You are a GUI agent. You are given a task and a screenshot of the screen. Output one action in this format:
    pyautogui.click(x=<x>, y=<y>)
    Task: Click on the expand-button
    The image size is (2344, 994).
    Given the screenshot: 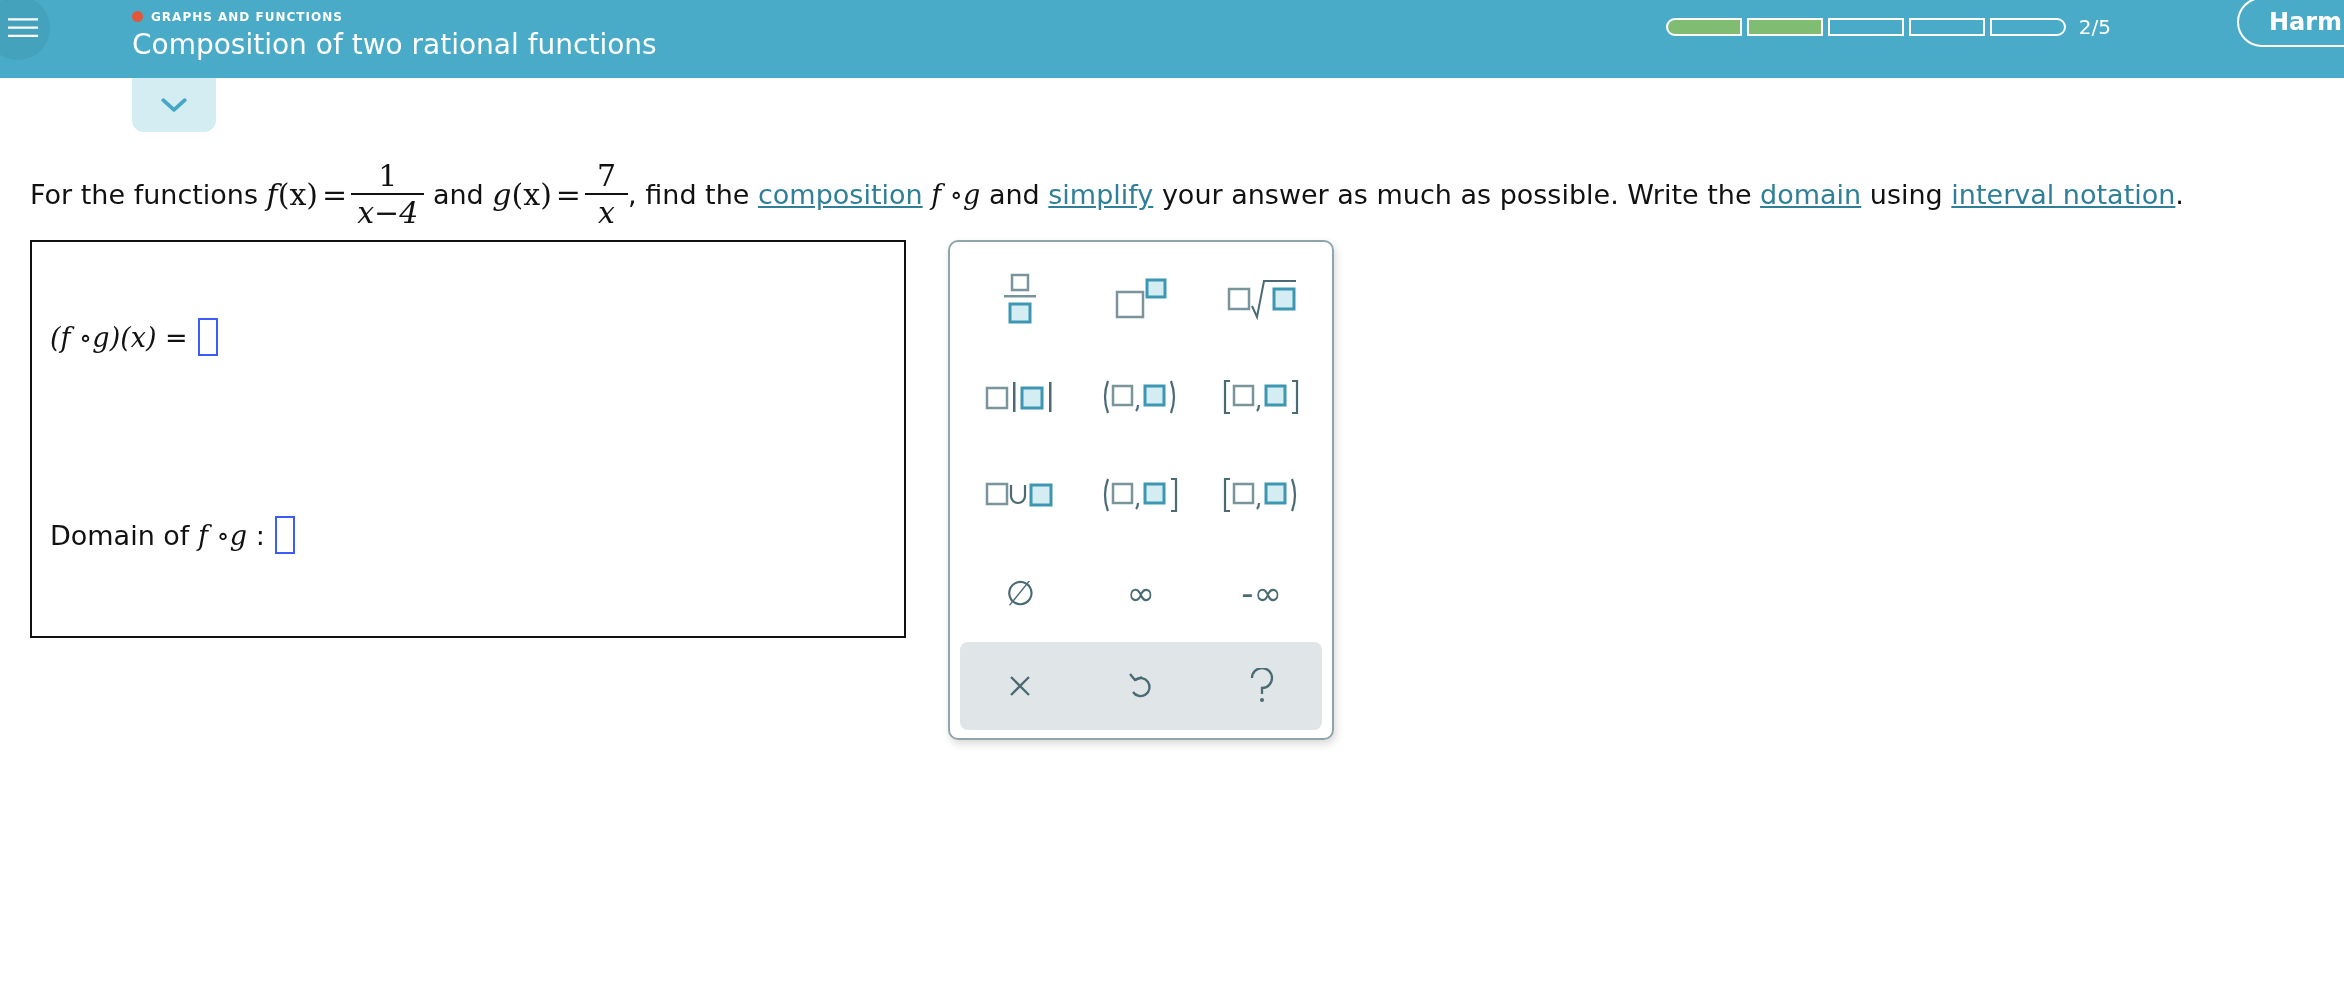 What is the action you would take?
    pyautogui.click(x=174, y=105)
    